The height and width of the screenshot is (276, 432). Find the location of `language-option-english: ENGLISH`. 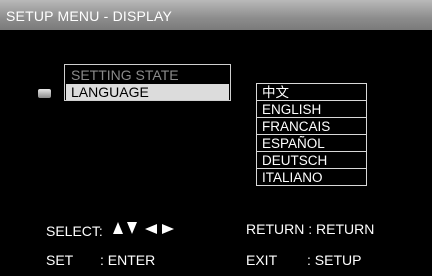

language-option-english: ENGLISH is located at coordinates (311, 109).